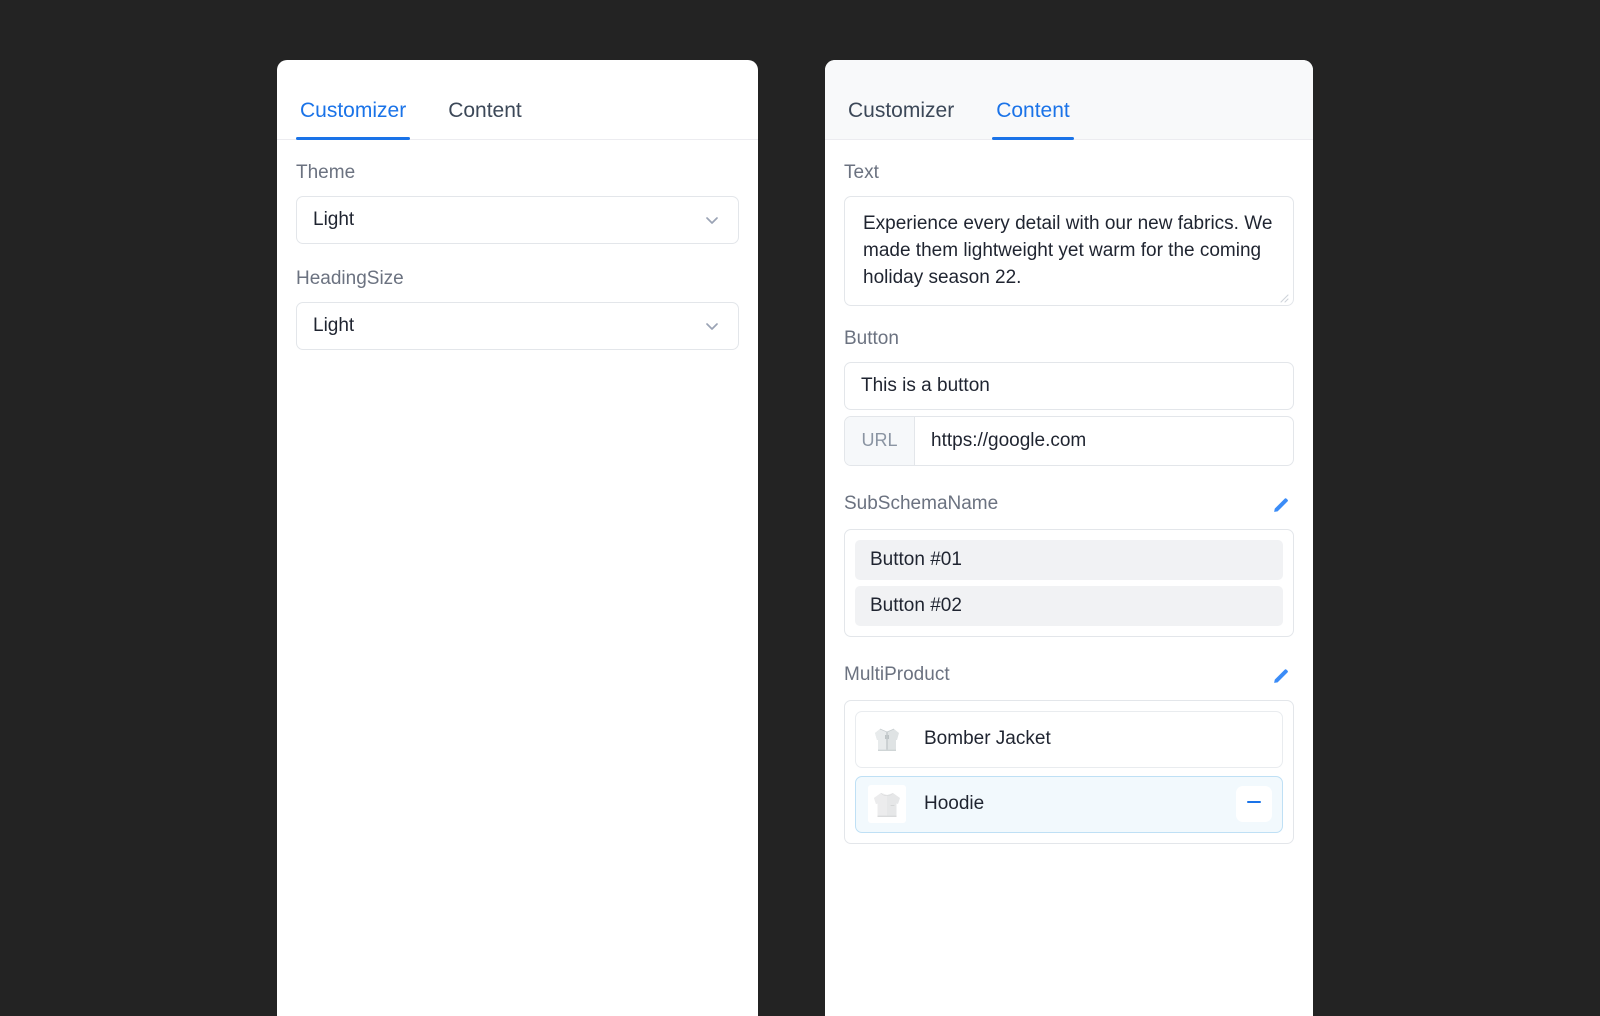 The image size is (1600, 1016). Describe the element at coordinates (954, 804) in the screenshot. I see `product-name: Hoodie` at that location.